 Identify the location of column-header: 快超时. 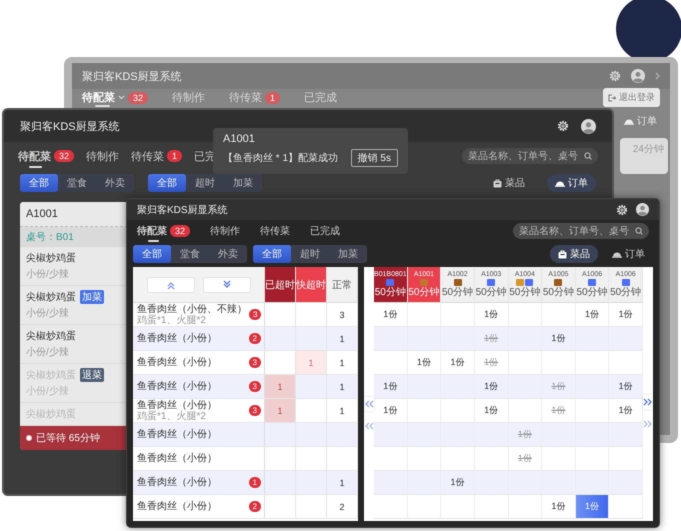
(311, 284).